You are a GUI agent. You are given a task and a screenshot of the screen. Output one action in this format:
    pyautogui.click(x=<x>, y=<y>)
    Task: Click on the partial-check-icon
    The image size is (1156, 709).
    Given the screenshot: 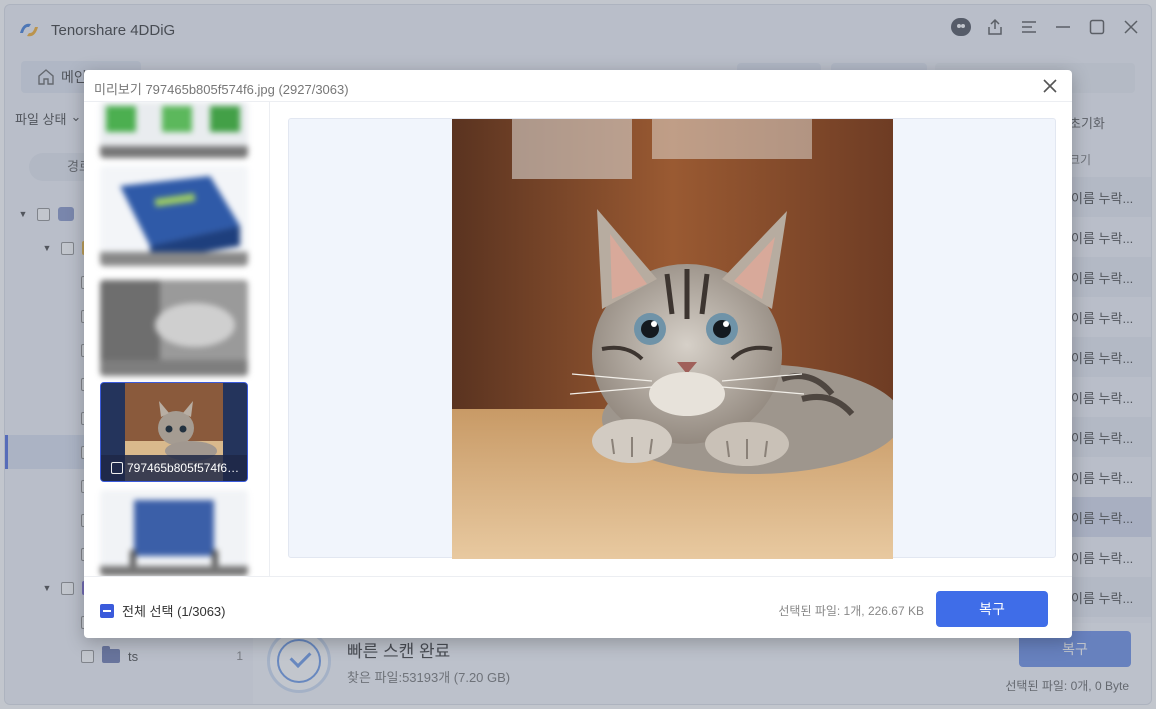 What is the action you would take?
    pyautogui.click(x=107, y=610)
    